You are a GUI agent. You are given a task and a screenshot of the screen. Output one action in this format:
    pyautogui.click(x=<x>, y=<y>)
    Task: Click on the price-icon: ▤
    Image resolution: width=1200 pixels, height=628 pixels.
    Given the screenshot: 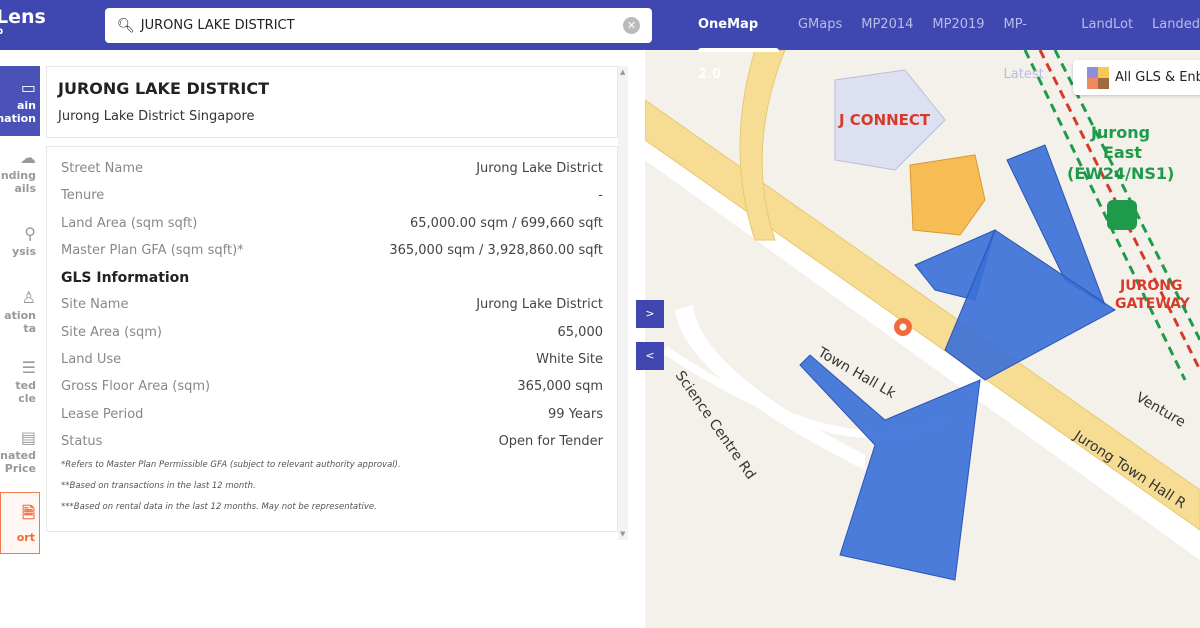 What is the action you would take?
    pyautogui.click(x=28, y=437)
    